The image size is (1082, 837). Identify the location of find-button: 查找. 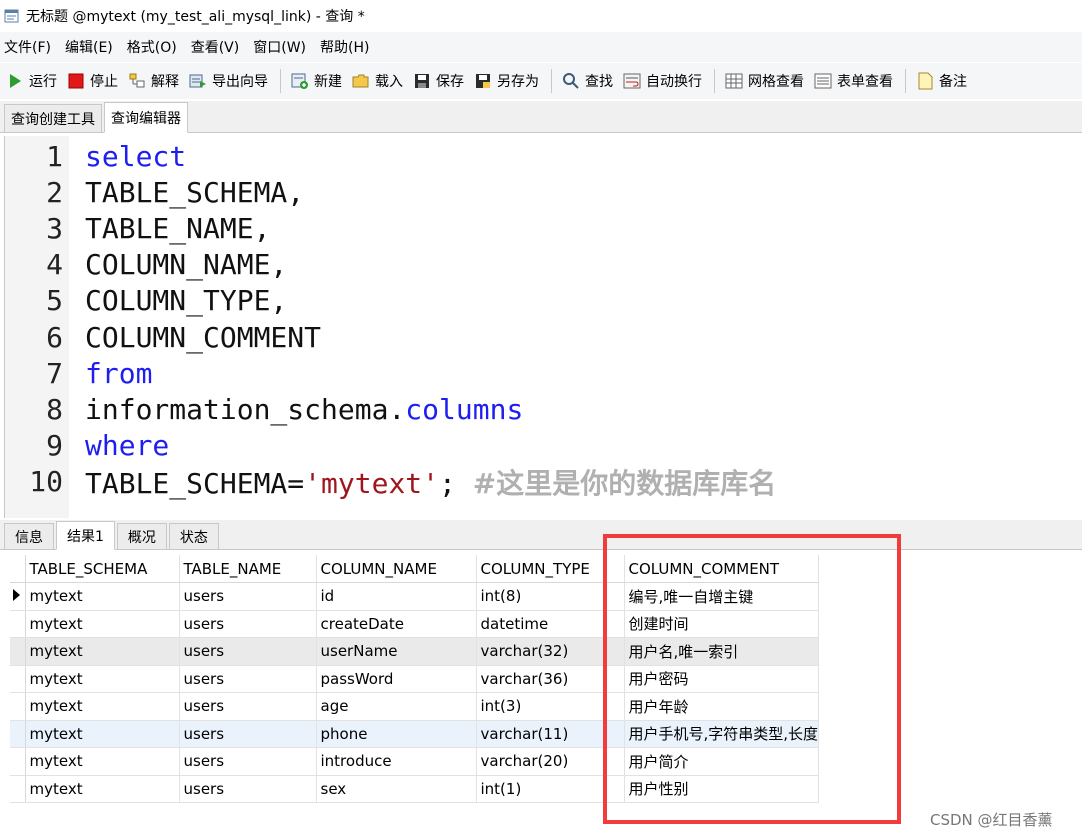
(587, 81).